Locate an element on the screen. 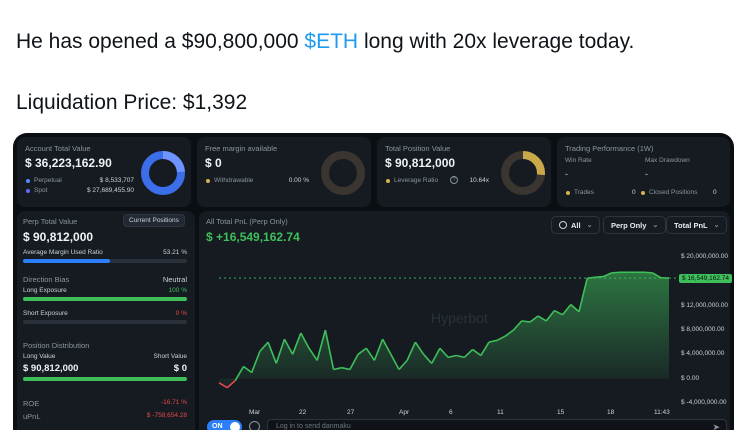 Image resolution: width=750 pixels, height=430 pixels. spot-dot-icon is located at coordinates (28, 191).